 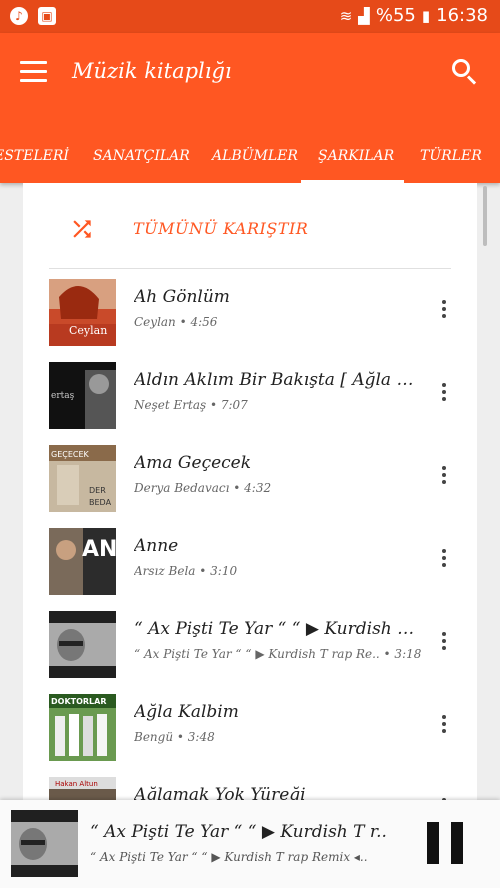 I want to click on song-title: Ah Gönlüm, so click(x=182, y=297).